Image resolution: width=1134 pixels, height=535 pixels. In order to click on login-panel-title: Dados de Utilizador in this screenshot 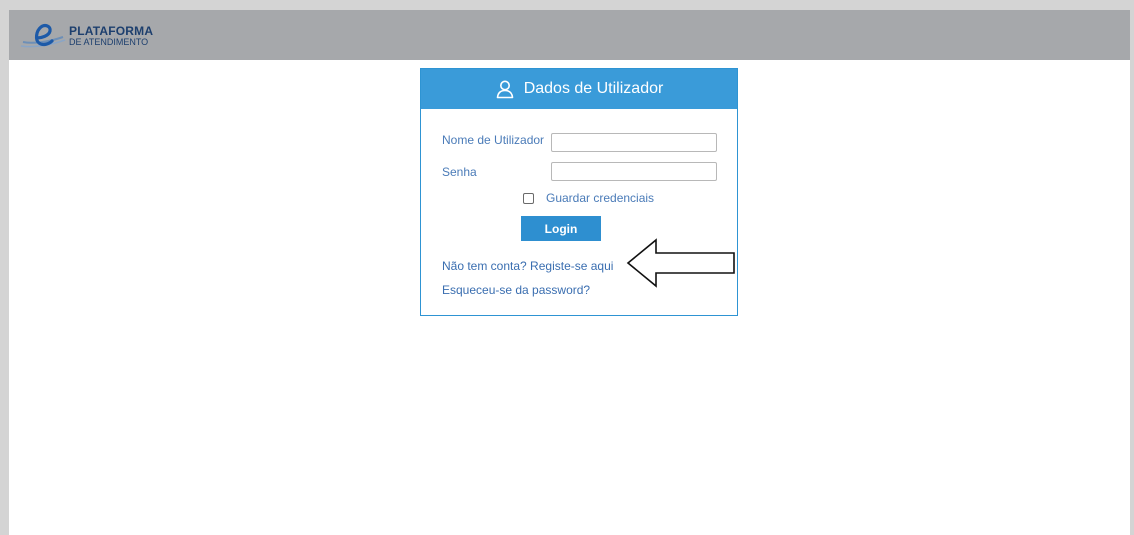, I will do `click(593, 88)`.